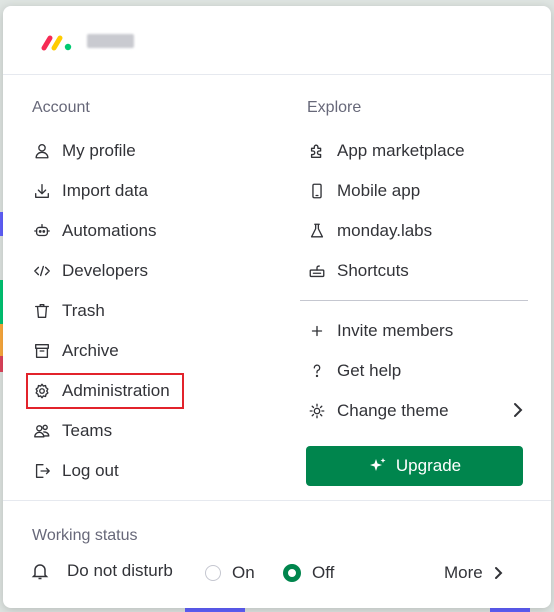 This screenshot has width=554, height=612. What do you see at coordinates (317, 191) in the screenshot?
I see `phone-icon` at bounding box center [317, 191].